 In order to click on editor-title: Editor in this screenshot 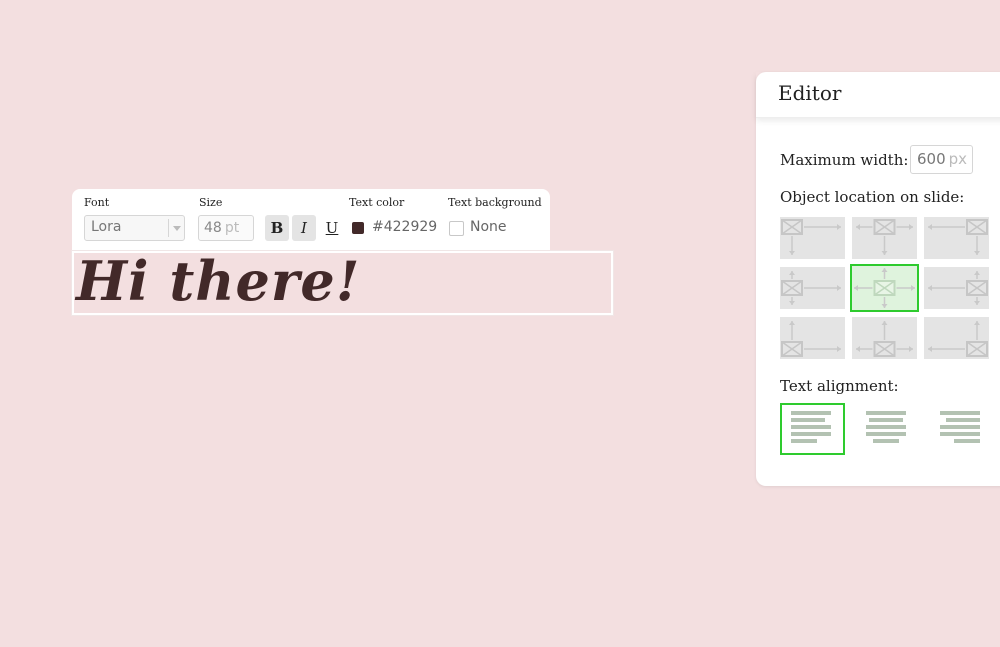, I will do `click(810, 93)`.